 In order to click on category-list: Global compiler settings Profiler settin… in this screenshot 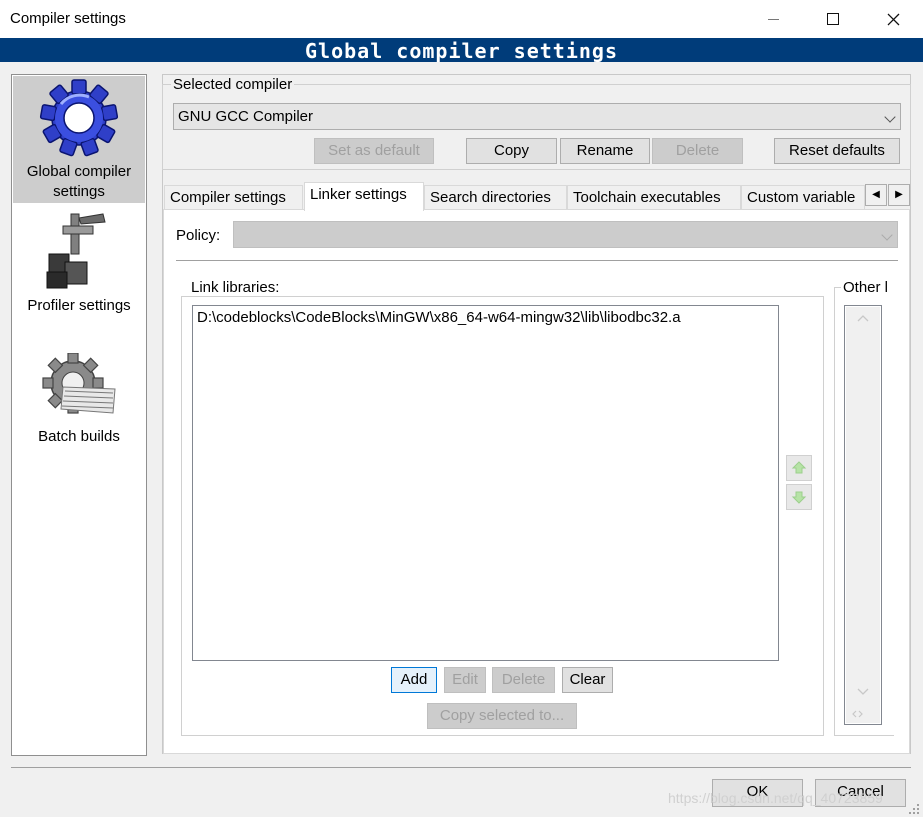, I will do `click(79, 415)`.